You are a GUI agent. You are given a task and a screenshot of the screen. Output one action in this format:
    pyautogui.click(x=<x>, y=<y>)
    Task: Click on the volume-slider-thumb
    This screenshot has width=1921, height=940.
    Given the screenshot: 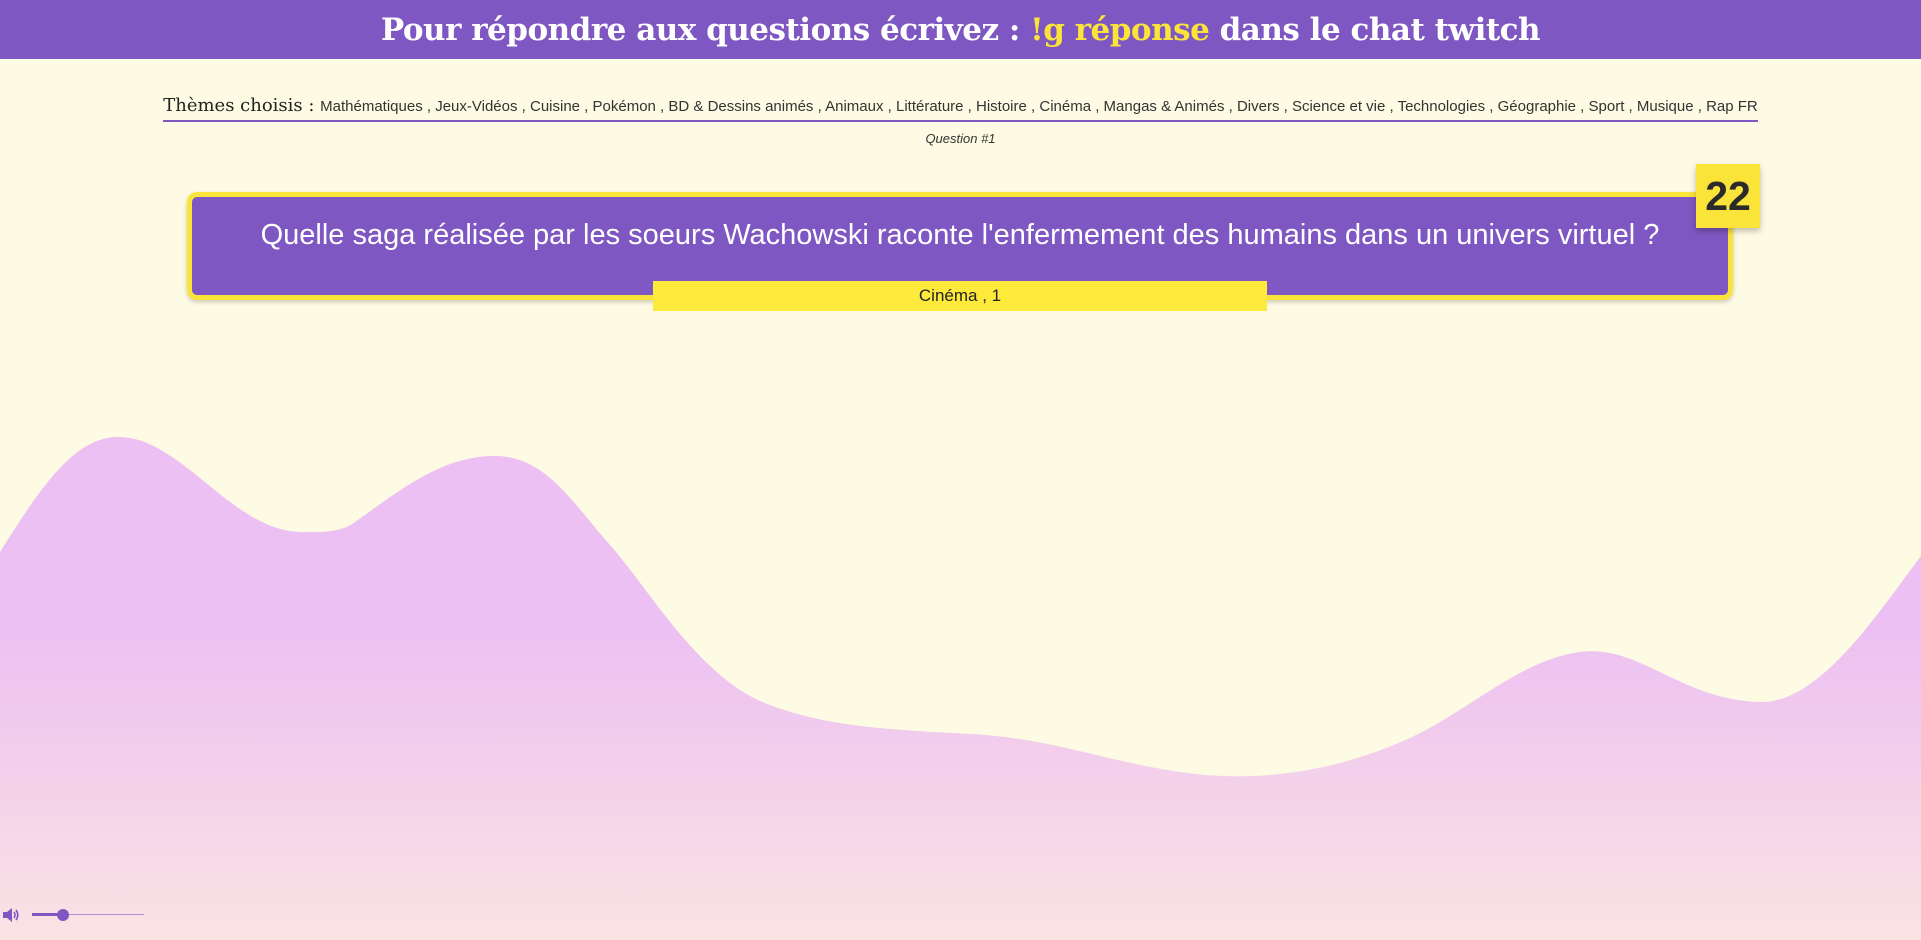 What is the action you would take?
    pyautogui.click(x=63, y=915)
    